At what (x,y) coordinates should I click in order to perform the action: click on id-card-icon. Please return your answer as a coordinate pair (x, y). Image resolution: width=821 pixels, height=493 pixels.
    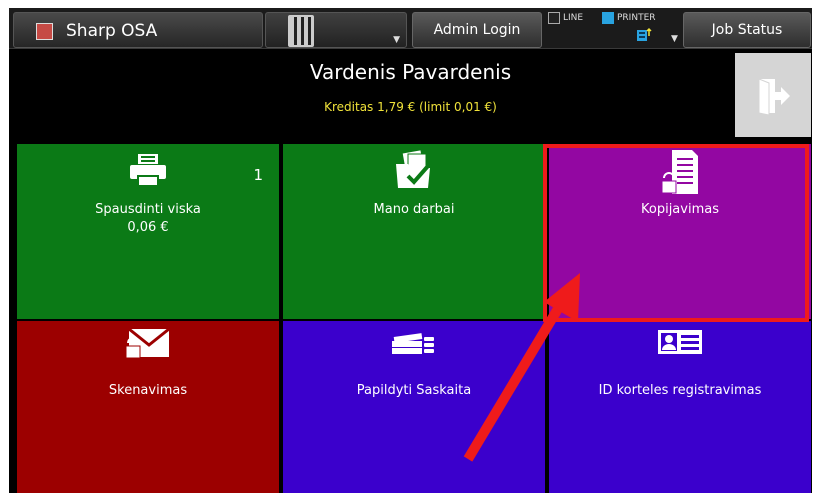
    Looking at the image, I should click on (680, 344).